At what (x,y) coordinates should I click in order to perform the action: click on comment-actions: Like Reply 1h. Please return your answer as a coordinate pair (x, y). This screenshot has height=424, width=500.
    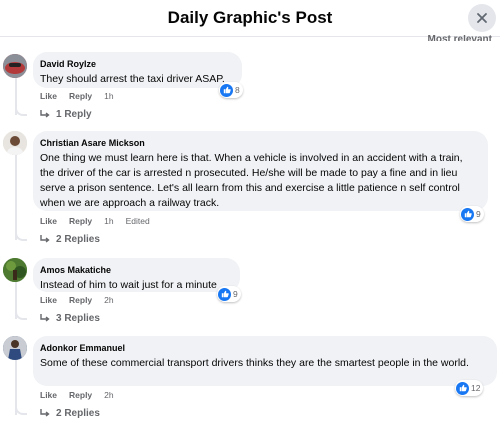
    Looking at the image, I should click on (77, 96).